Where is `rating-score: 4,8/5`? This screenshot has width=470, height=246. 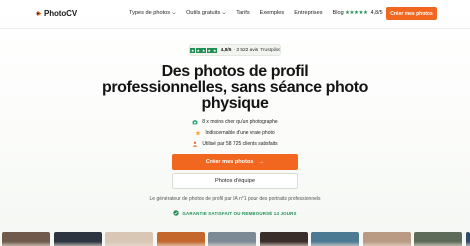
rating-score: 4,8/5 is located at coordinates (226, 50).